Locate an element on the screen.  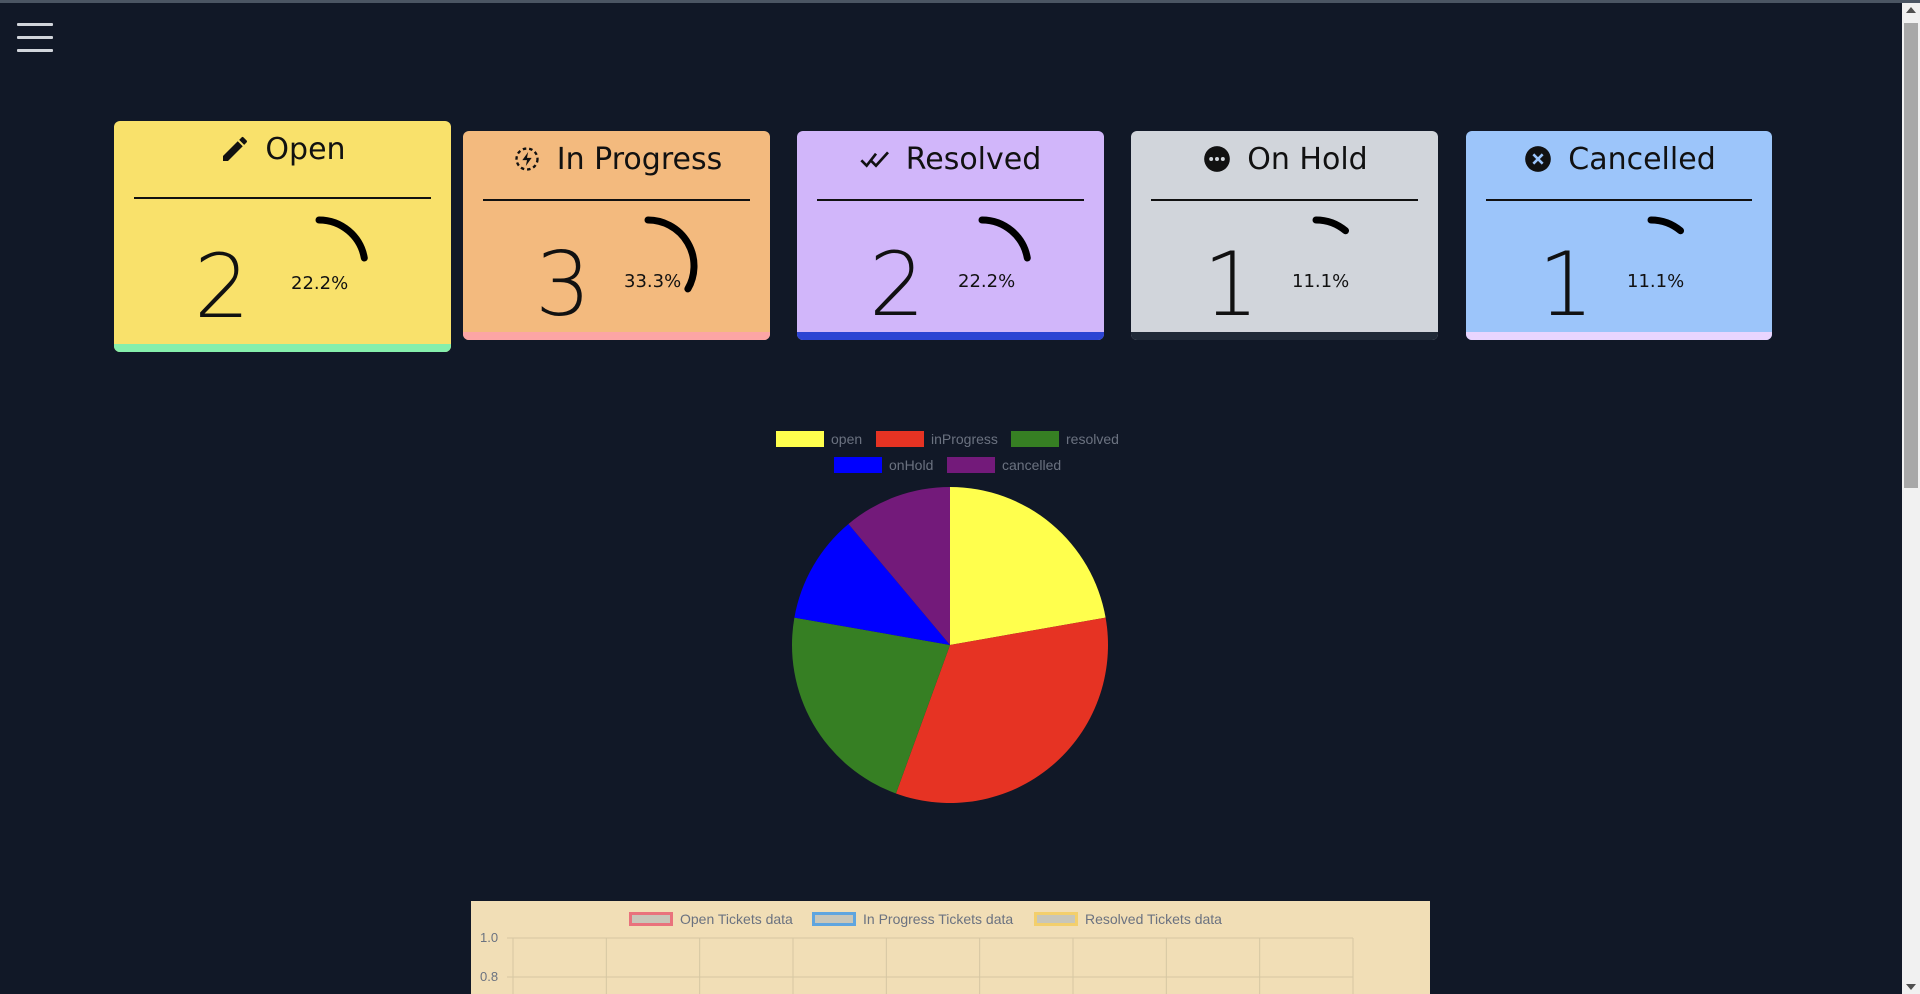
pie-legend-open: open is located at coordinates (819, 439).